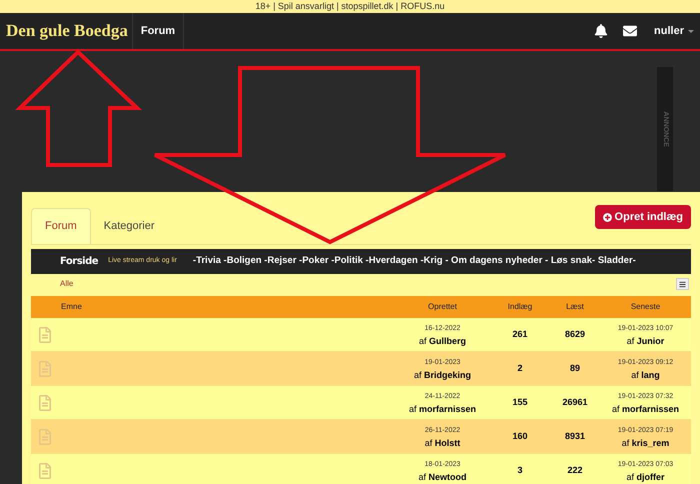 This screenshot has width=700, height=484. Describe the element at coordinates (520, 470) in the screenshot. I see `post-count: 3` at that location.